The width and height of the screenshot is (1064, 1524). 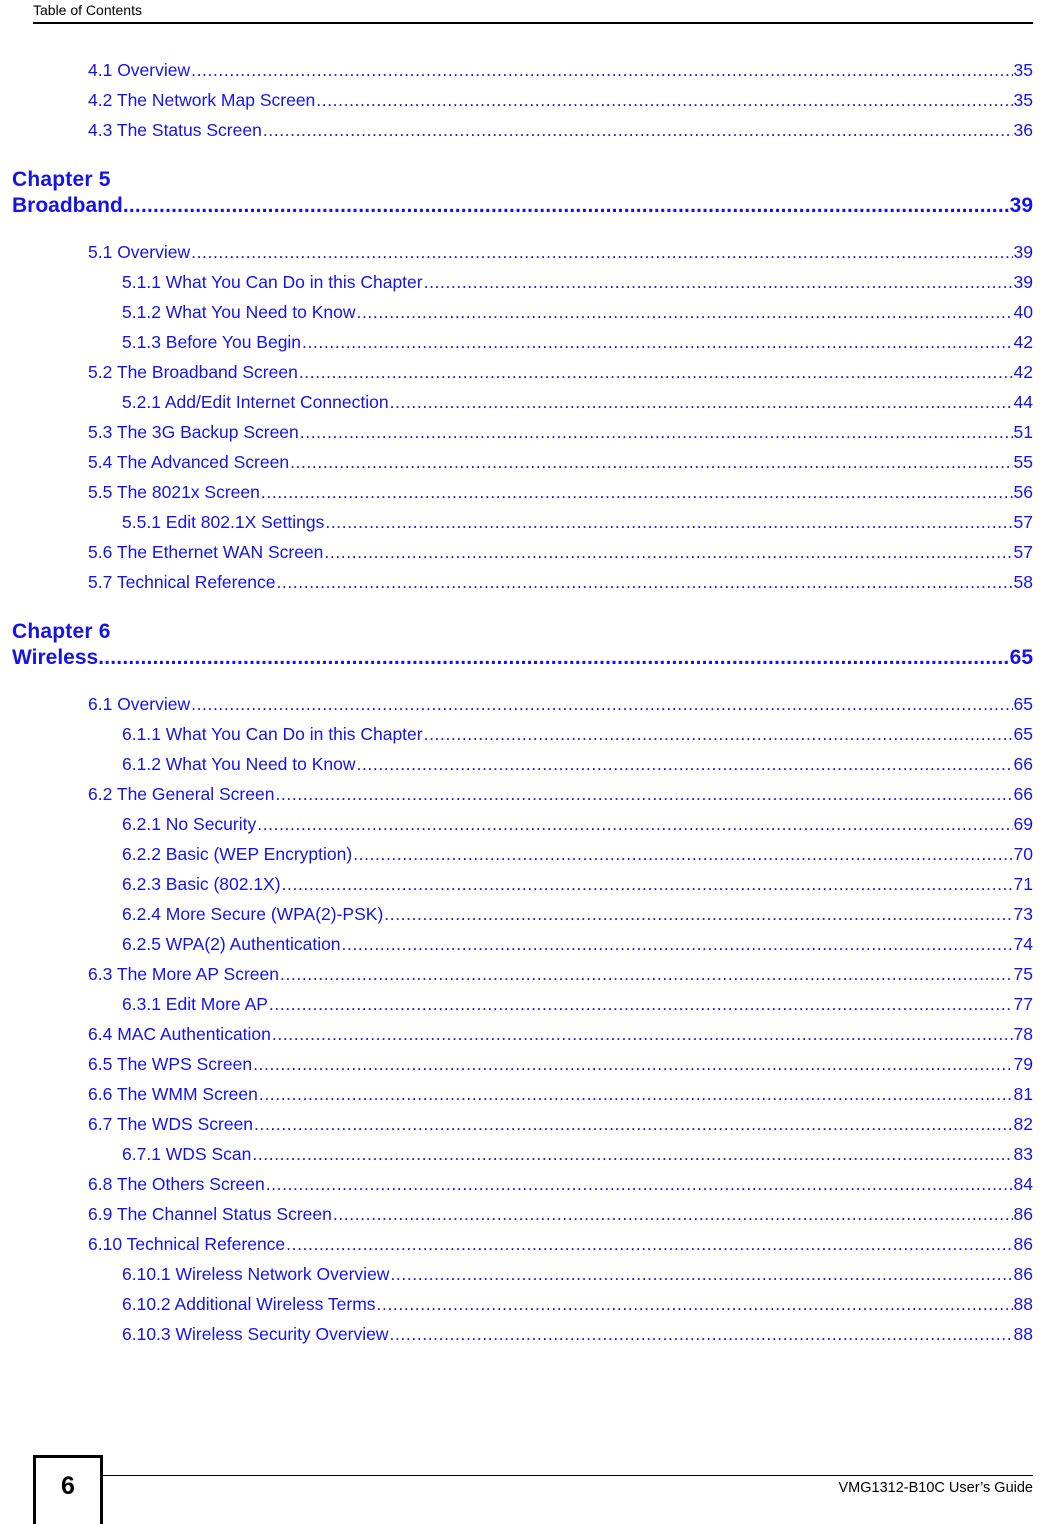 I want to click on toc-entry: 5.4 The Advanced Screen 55, so click(x=560, y=467).